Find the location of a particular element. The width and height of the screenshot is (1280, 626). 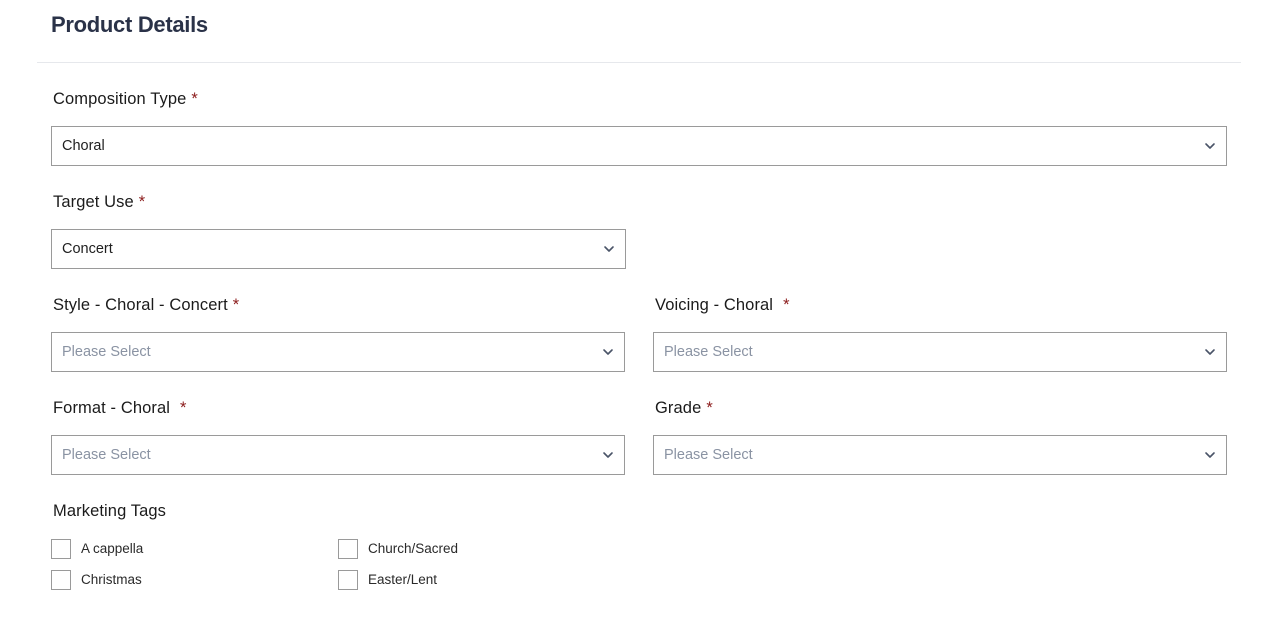

tag-checkbox-a-cappella: A cappella is located at coordinates (151, 549).